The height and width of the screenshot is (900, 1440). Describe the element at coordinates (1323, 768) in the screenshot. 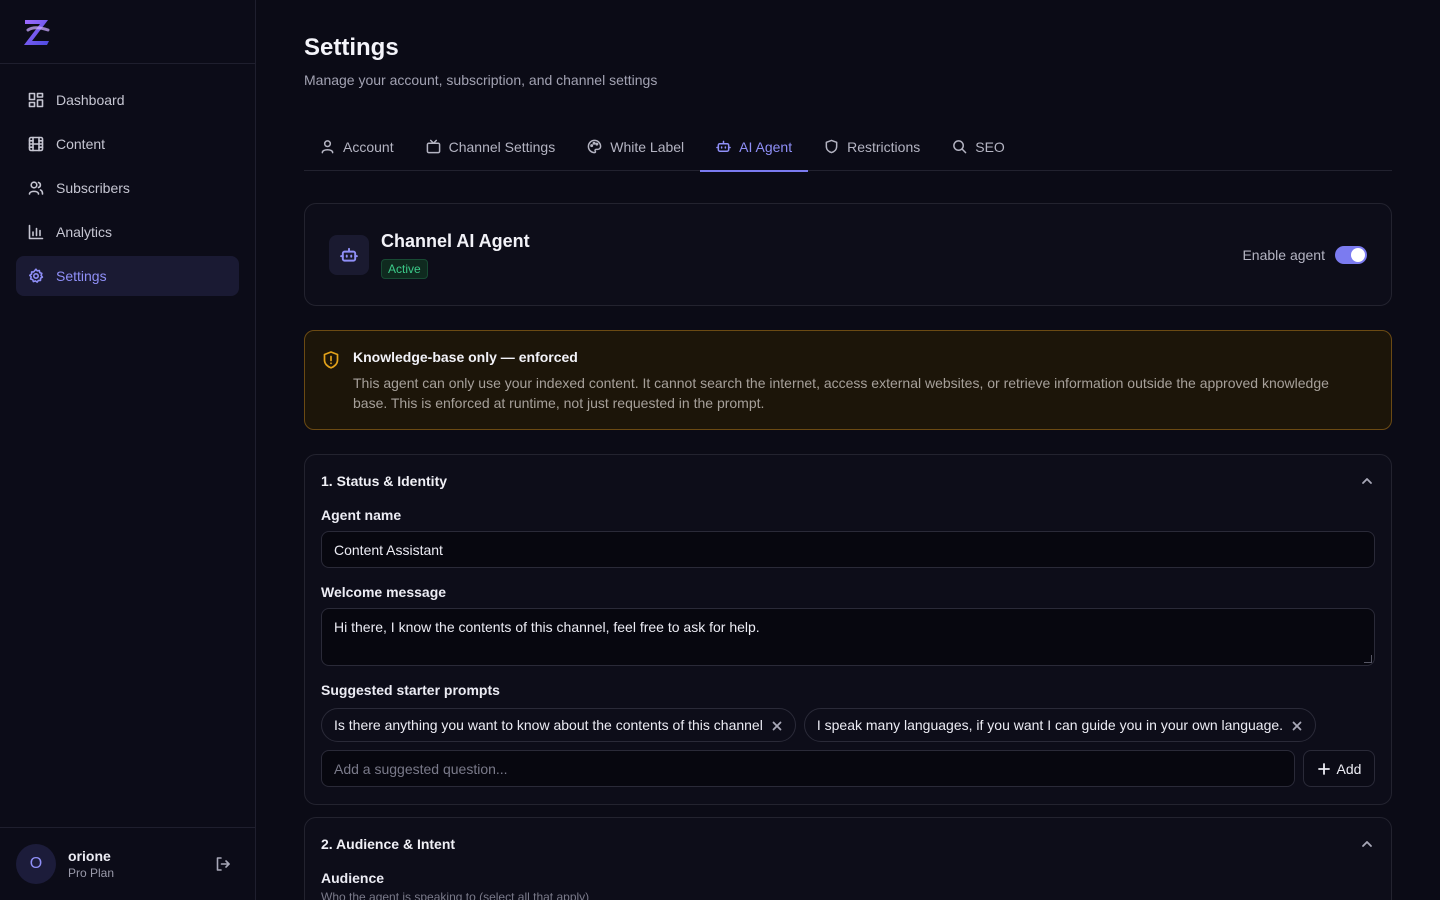

I see `plus-icon` at that location.